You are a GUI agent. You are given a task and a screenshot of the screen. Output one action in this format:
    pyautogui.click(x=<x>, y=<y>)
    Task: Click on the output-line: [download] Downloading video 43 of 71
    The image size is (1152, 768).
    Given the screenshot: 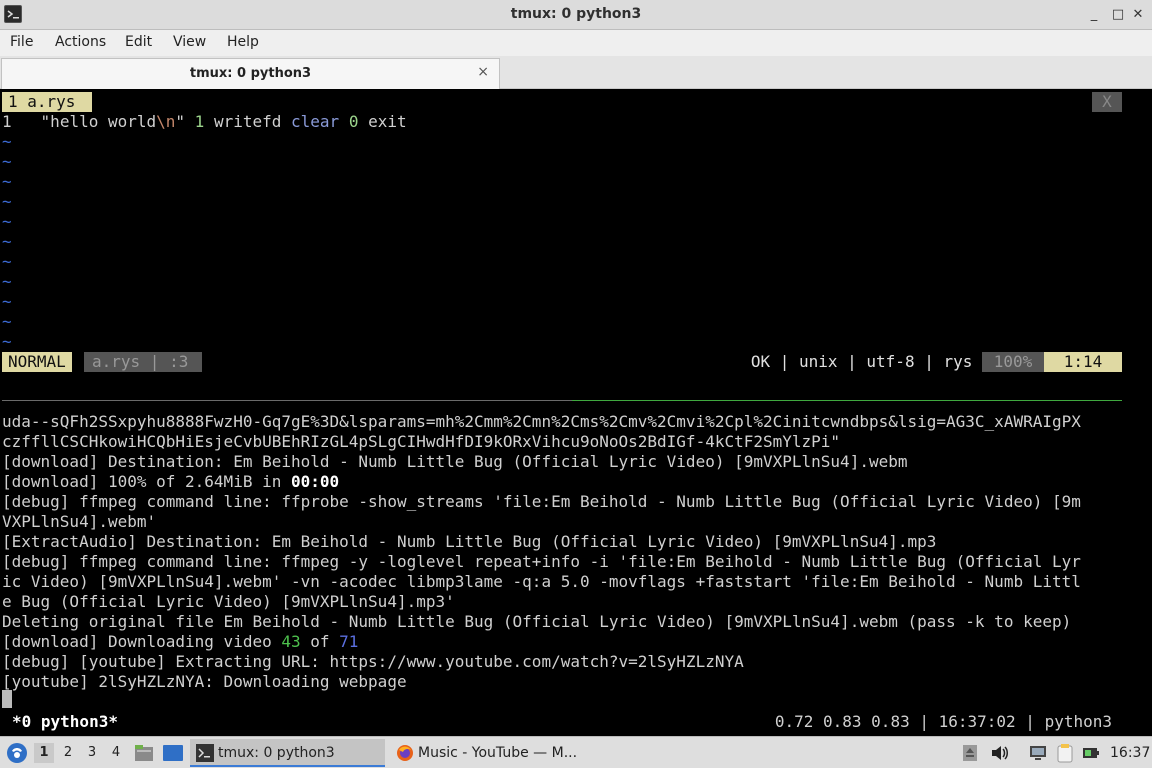 What is the action you would take?
    pyautogui.click(x=180, y=642)
    